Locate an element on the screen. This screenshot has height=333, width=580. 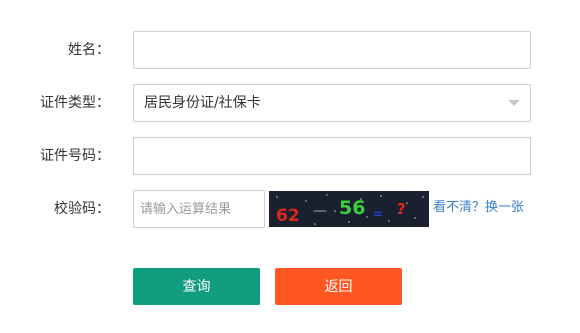
captcha-image: 62 — 56 = ? is located at coordinates (349, 209).